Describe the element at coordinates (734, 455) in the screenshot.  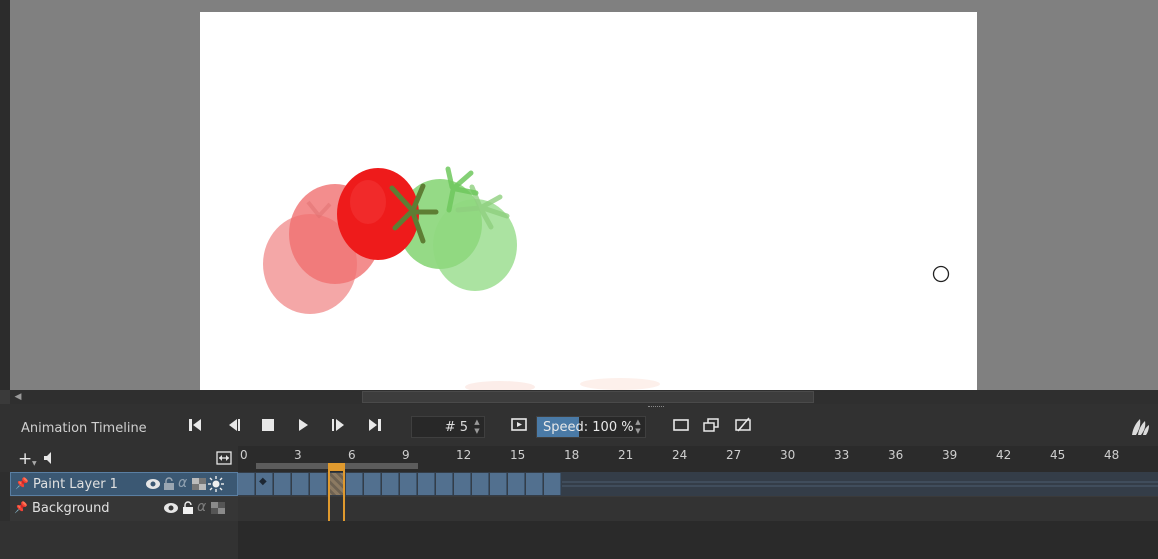
I see `ruler-label: 27` at that location.